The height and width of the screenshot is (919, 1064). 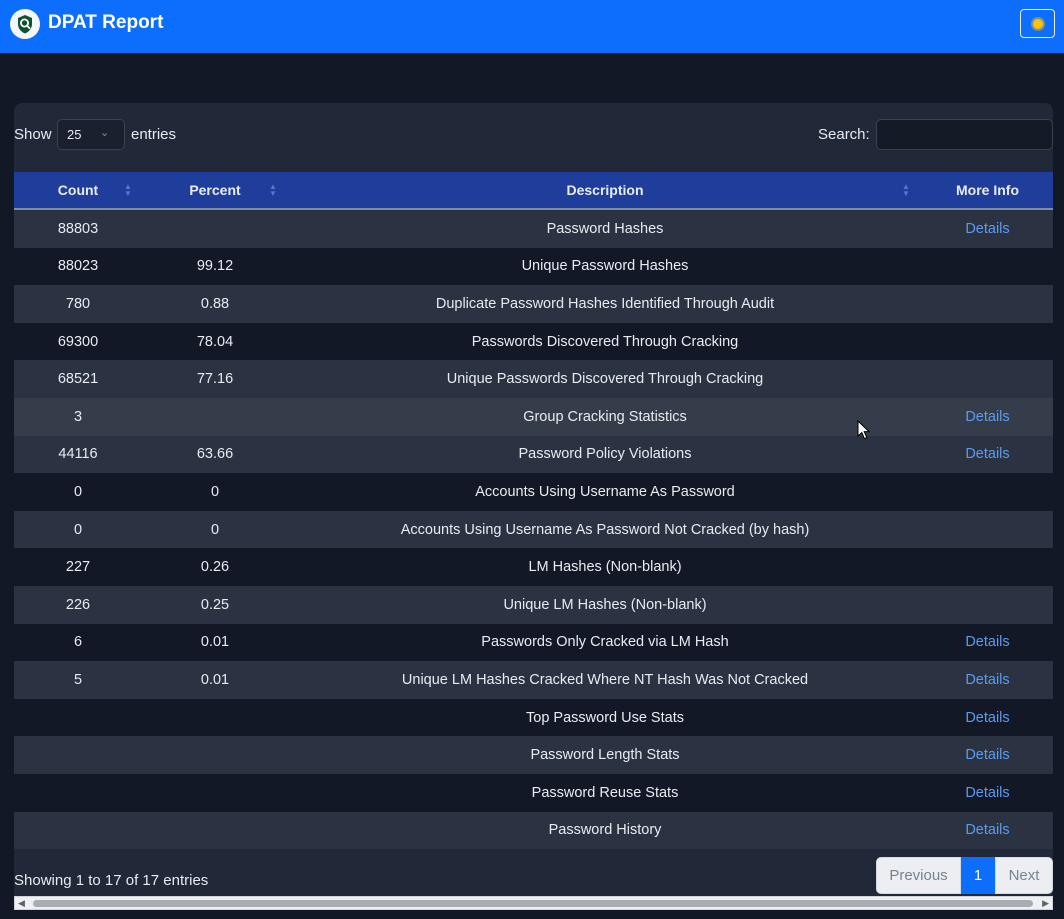 I want to click on next-page-button: Next, so click(x=1024, y=875).